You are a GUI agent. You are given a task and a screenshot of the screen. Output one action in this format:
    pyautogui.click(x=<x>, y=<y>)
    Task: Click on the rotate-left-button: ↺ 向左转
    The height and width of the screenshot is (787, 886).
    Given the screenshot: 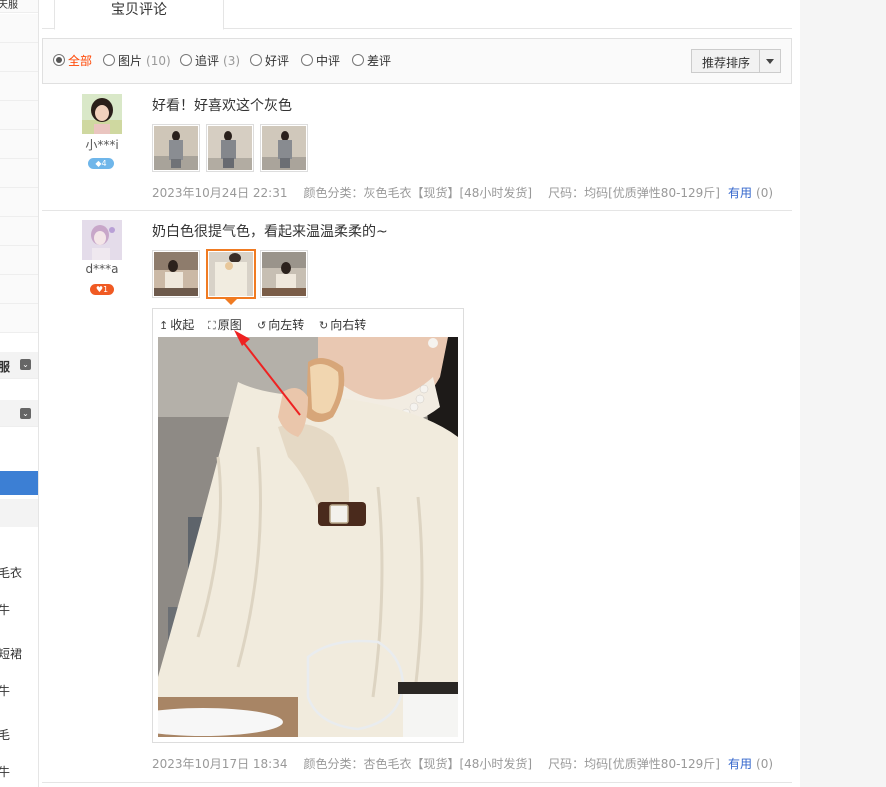 What is the action you would take?
    pyautogui.click(x=280, y=324)
    